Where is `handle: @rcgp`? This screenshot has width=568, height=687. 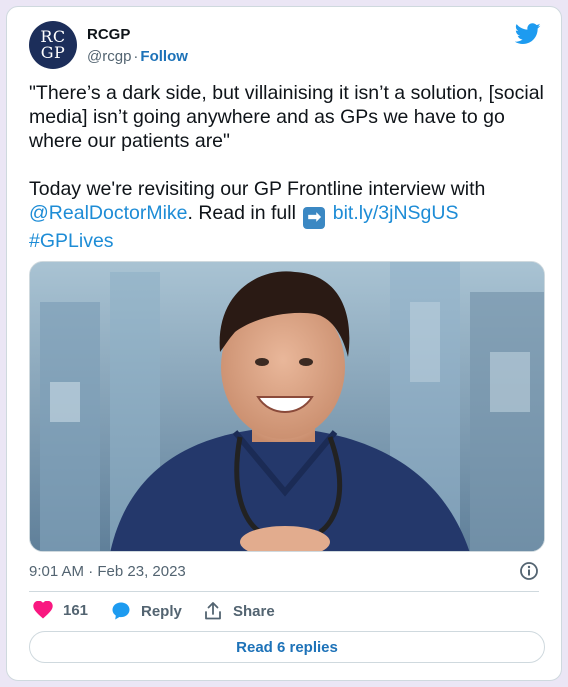 handle: @rcgp is located at coordinates (109, 56).